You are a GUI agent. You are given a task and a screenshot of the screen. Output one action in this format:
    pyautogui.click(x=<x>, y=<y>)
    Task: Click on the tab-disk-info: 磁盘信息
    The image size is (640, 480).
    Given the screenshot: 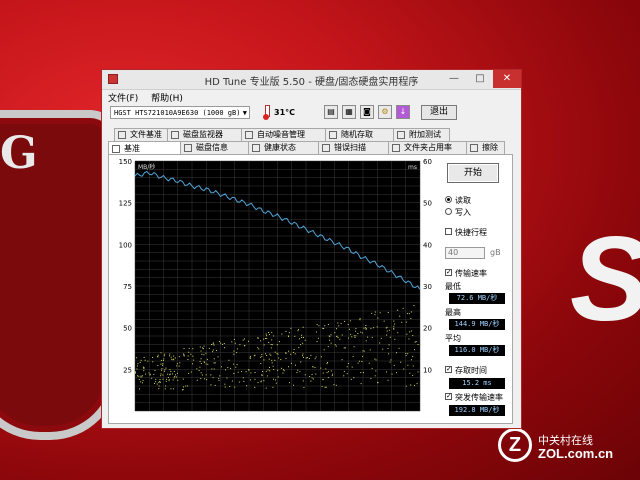 What is the action you would take?
    pyautogui.click(x=214, y=147)
    